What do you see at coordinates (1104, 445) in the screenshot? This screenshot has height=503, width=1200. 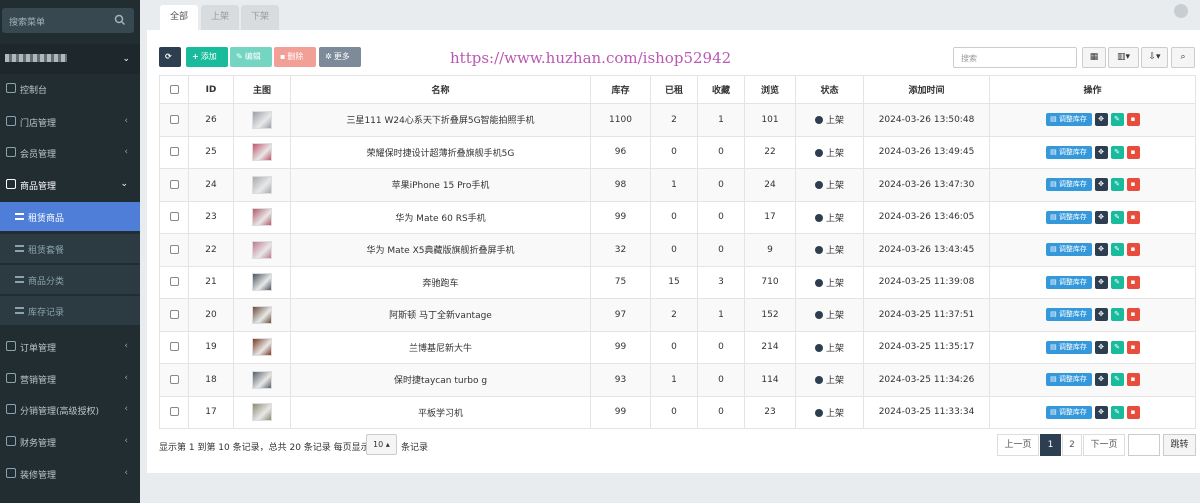 I see `next-page-button: 下一页` at bounding box center [1104, 445].